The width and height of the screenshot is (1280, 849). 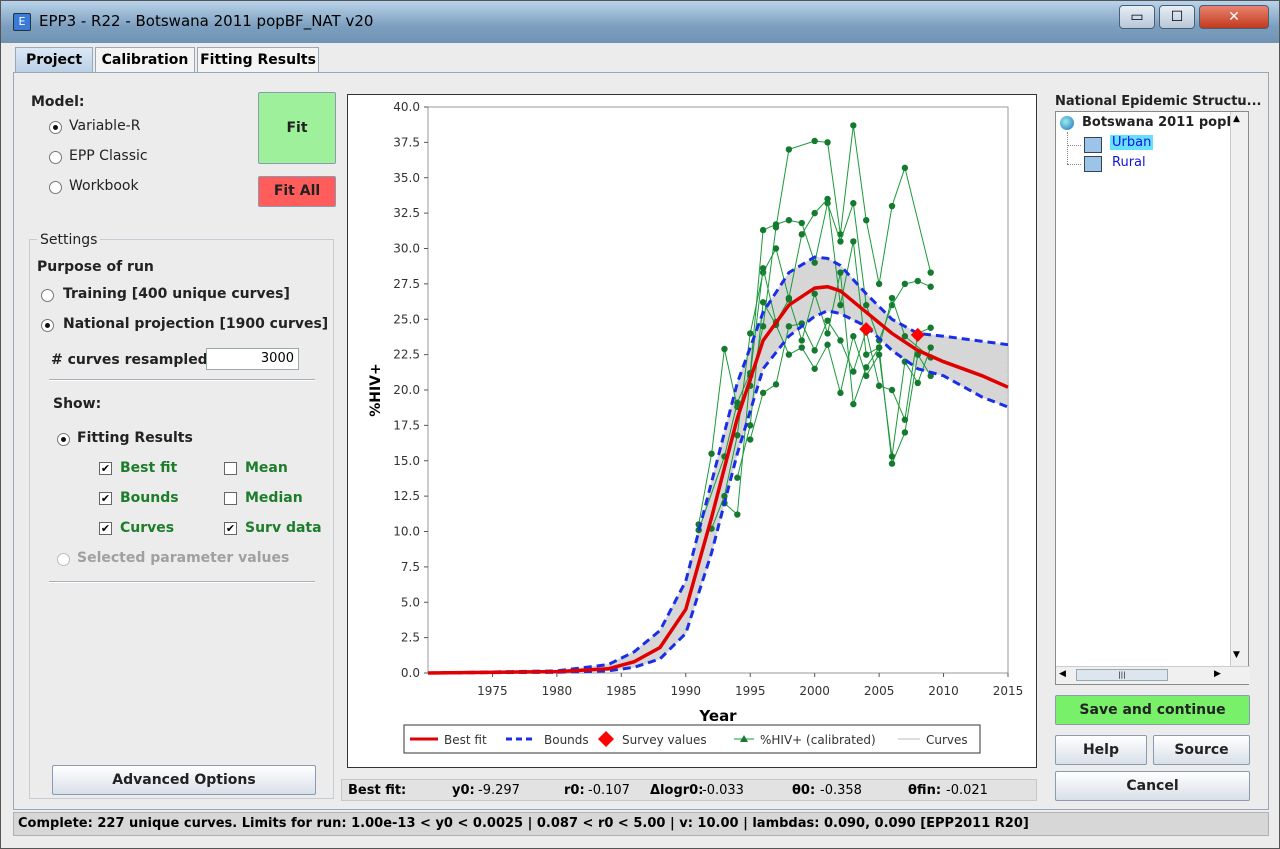 What do you see at coordinates (297, 128) in the screenshot?
I see `fit-button: Fit` at bounding box center [297, 128].